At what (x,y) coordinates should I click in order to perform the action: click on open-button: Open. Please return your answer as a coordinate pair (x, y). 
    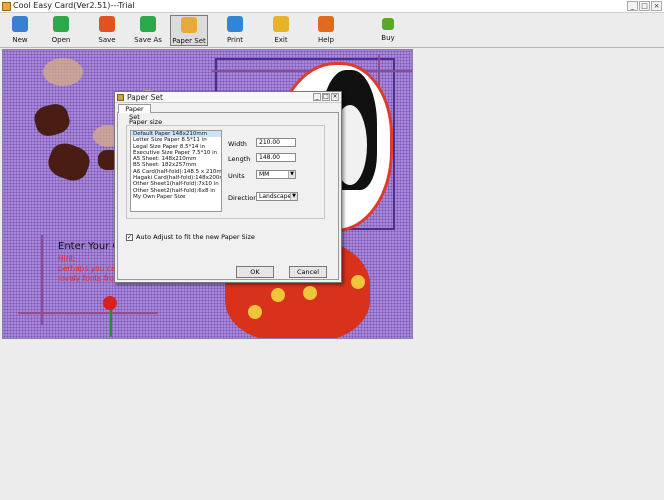
    Looking at the image, I should click on (61, 30).